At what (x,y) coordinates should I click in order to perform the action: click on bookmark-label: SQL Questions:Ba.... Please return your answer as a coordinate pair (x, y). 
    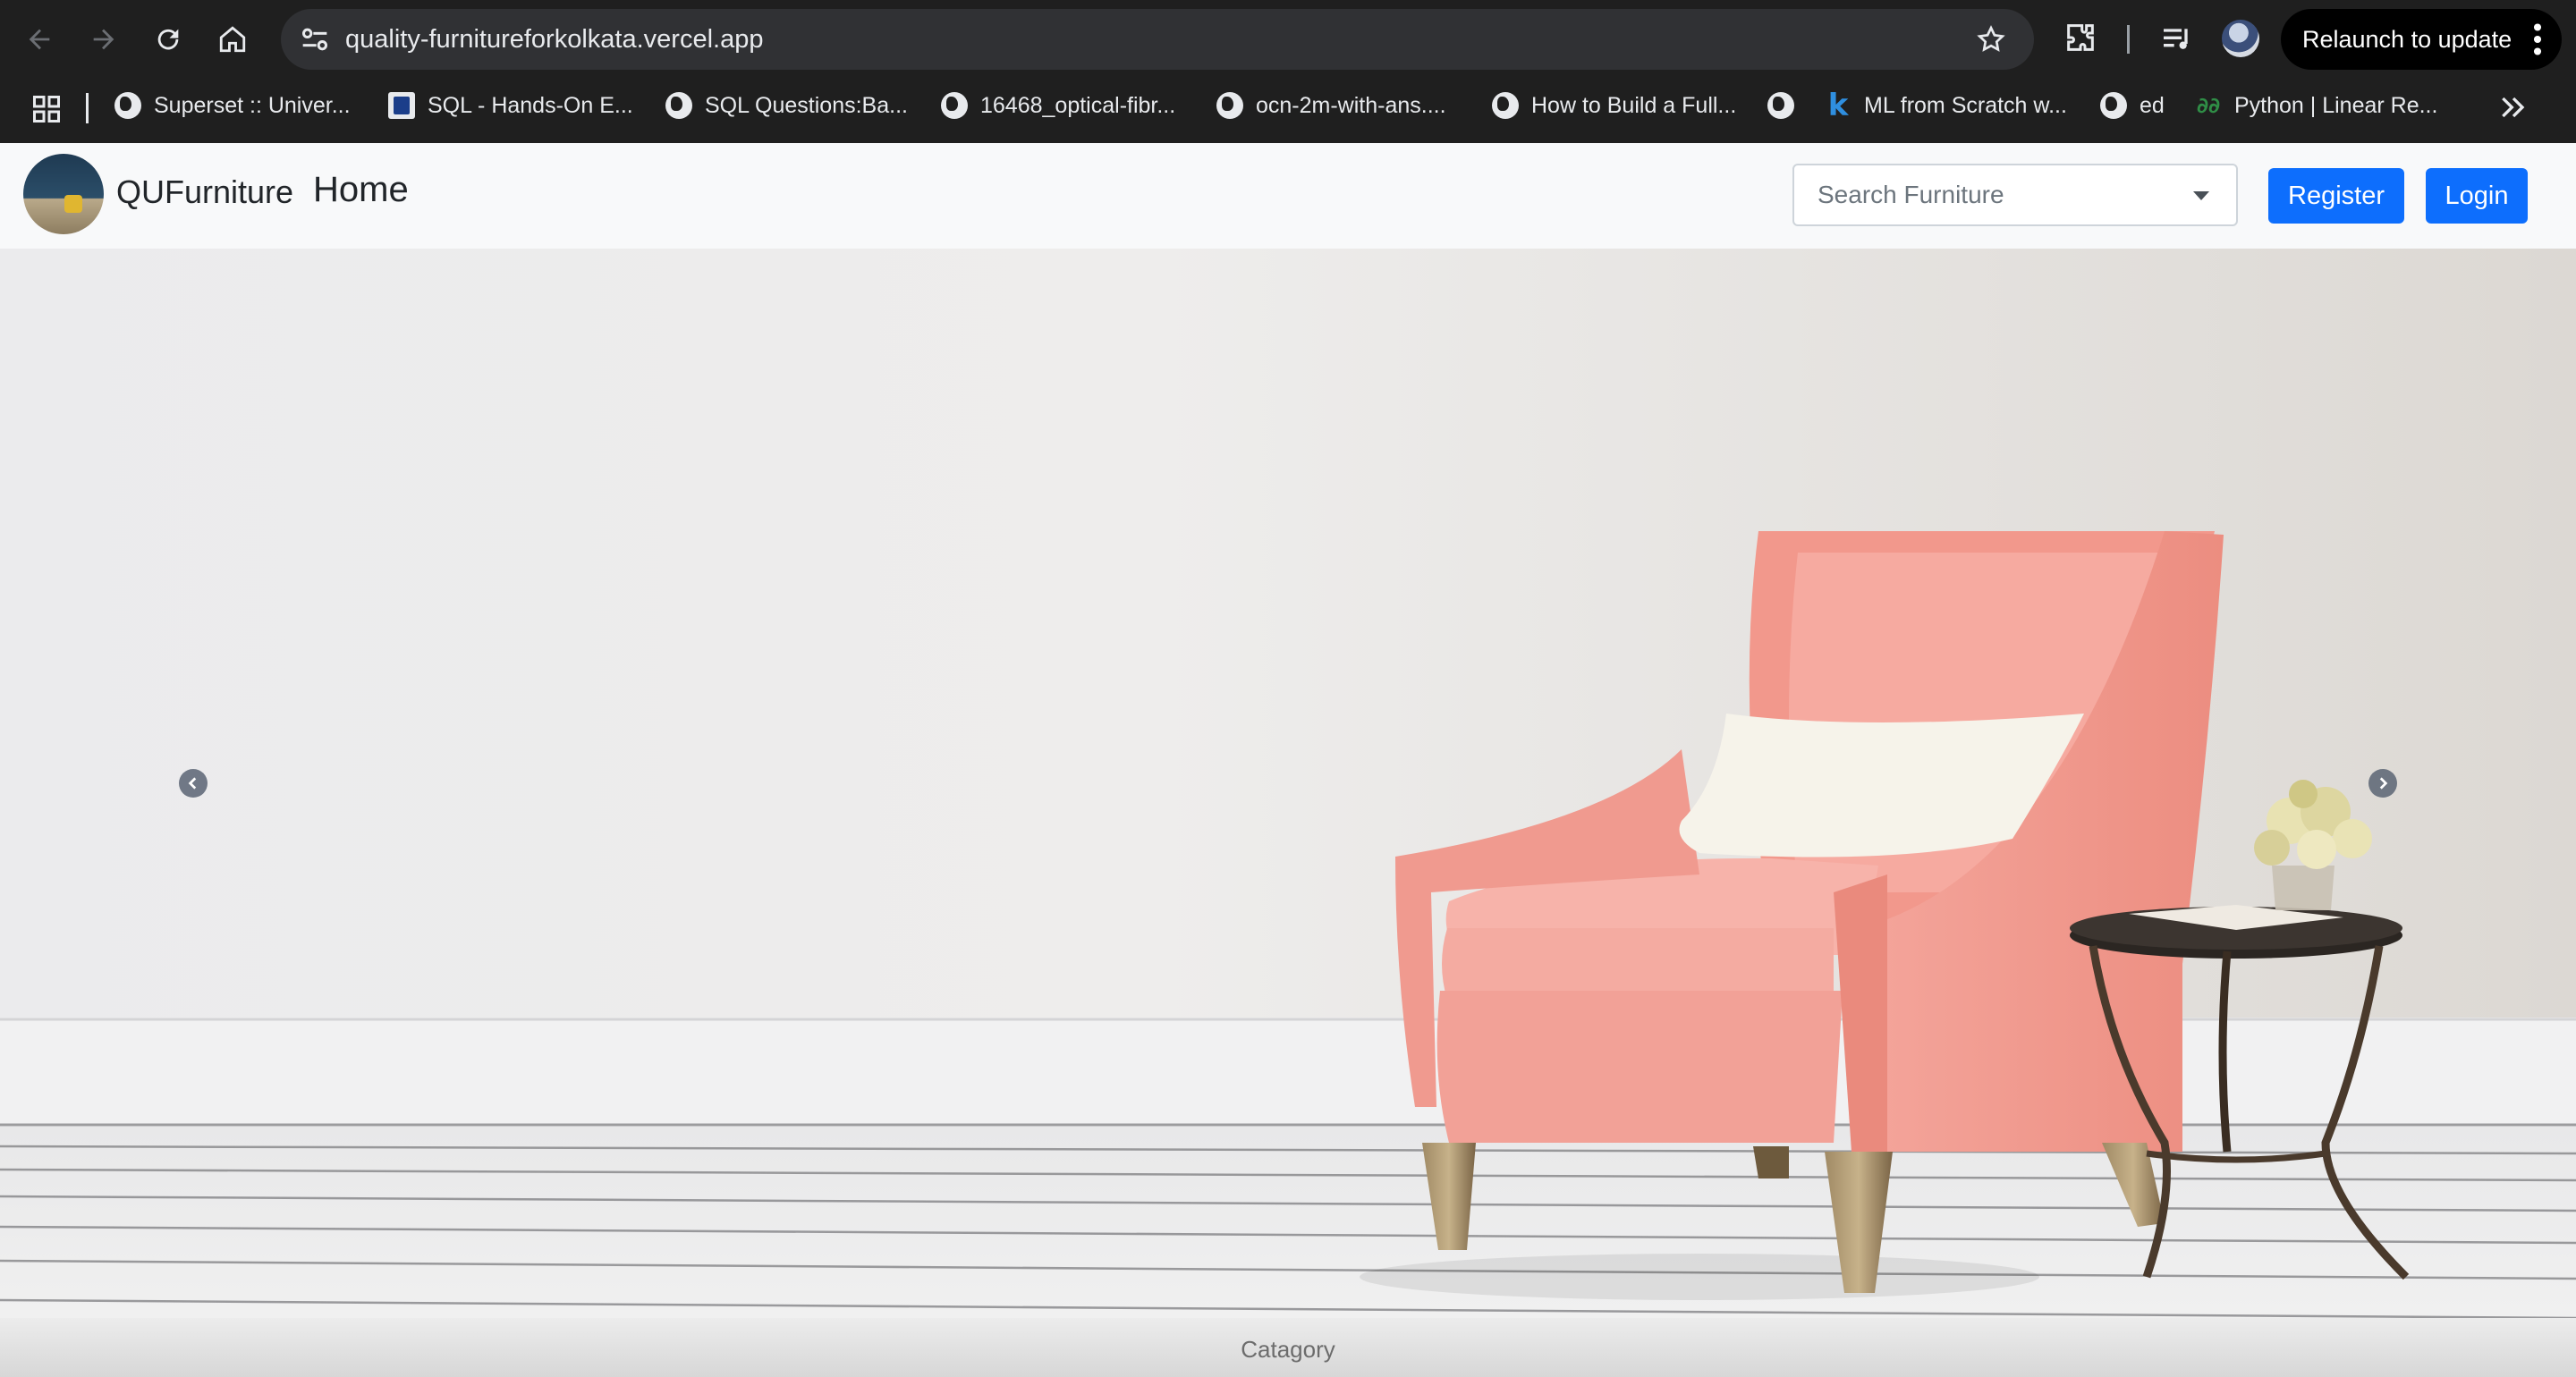
    Looking at the image, I should click on (806, 105).